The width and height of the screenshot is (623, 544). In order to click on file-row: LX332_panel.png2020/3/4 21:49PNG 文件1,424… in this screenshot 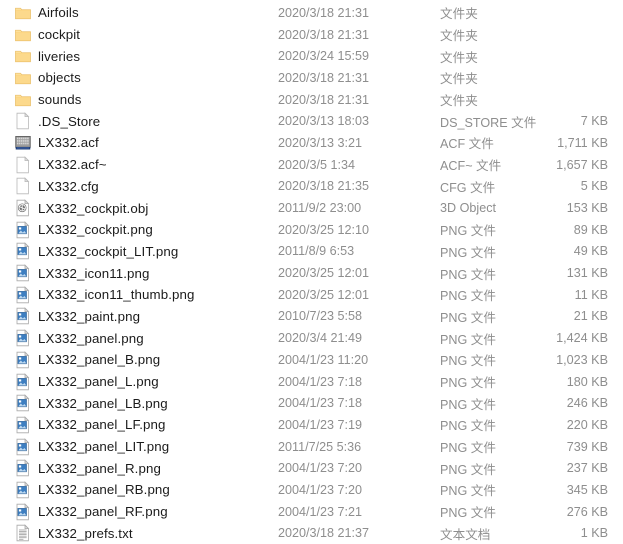, I will do `click(311, 338)`.